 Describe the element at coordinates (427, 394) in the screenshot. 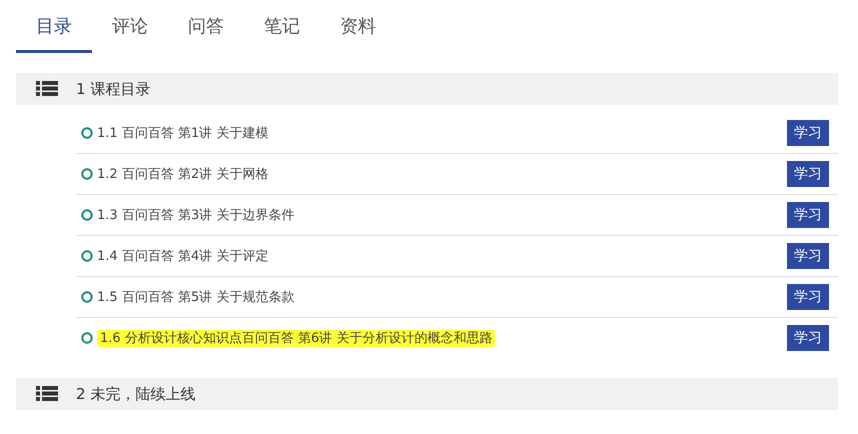

I see `chapter-header: 2 未完，陆续上线` at that location.